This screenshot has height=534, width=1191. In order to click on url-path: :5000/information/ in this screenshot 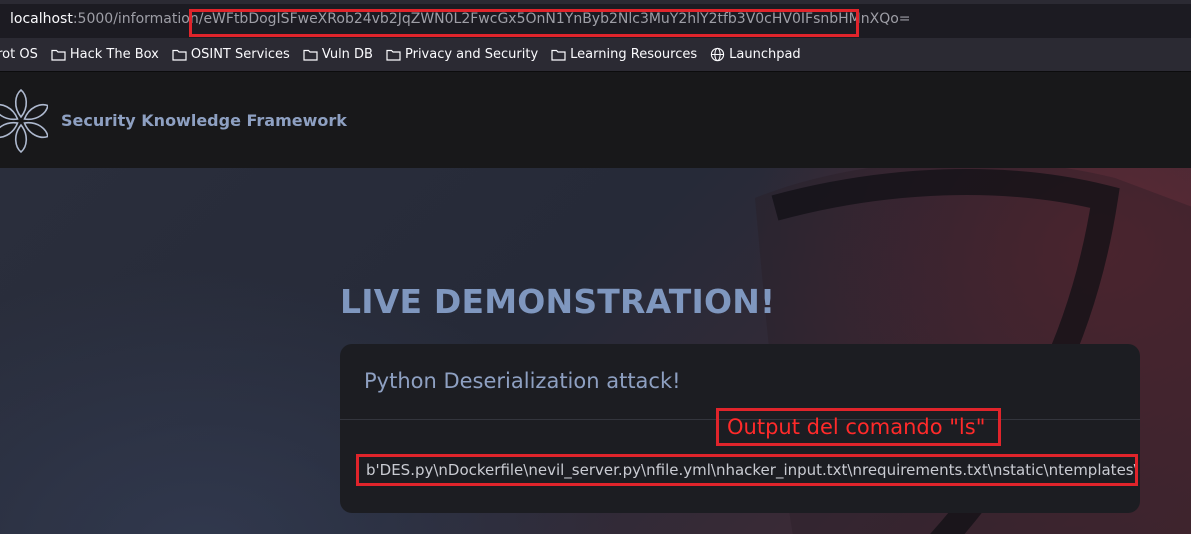, I will do `click(138, 19)`.